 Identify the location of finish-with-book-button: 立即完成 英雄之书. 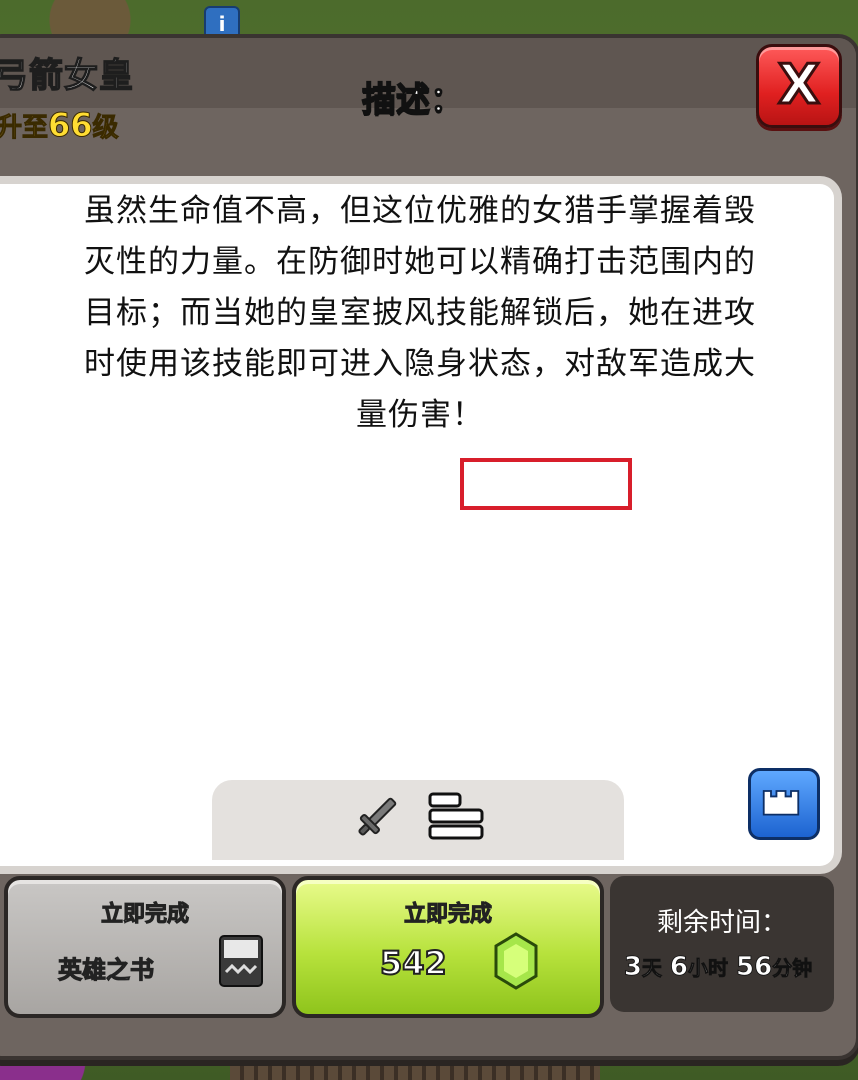
(145, 947).